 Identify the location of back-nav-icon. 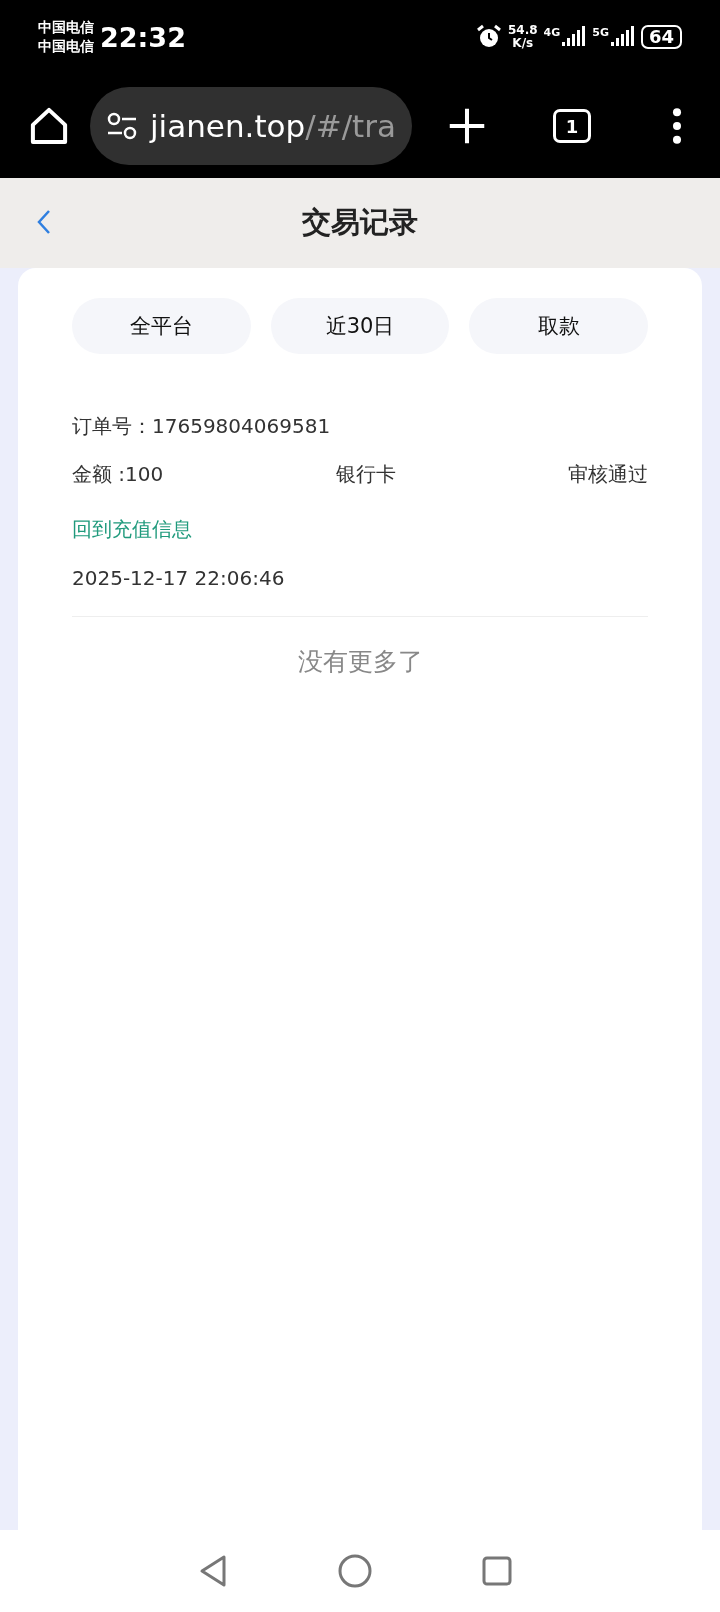
(213, 1571).